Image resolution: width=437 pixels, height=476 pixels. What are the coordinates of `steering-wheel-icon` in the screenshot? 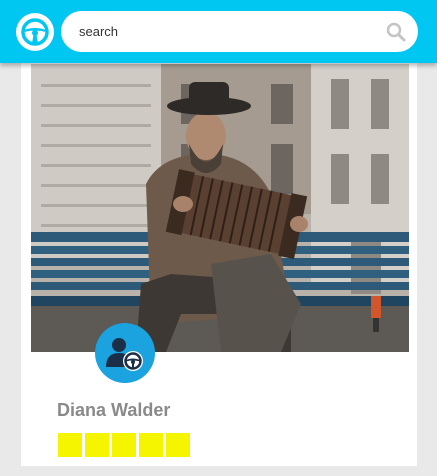 It's located at (35, 32).